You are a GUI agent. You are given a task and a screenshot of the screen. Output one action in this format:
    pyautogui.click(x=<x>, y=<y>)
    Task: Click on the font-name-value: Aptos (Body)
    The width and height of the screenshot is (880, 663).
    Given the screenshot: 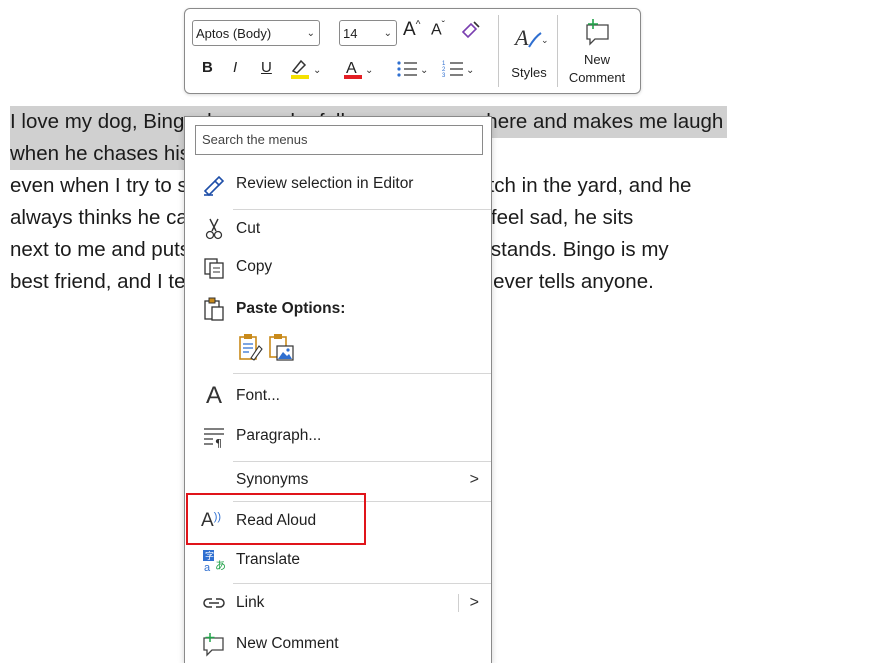 What is the action you would take?
    pyautogui.click(x=234, y=33)
    